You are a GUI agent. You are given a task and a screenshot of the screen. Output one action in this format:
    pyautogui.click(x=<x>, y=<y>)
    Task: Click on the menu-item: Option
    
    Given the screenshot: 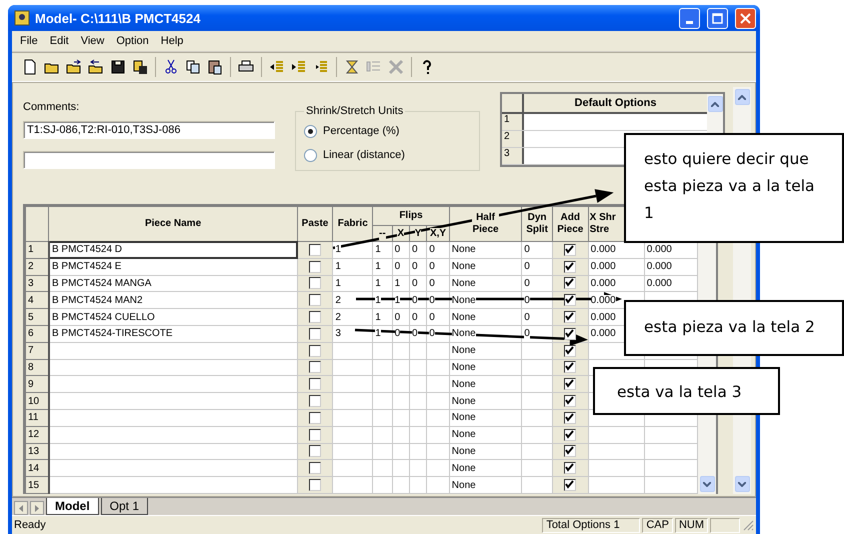 What is the action you would take?
    pyautogui.click(x=132, y=41)
    